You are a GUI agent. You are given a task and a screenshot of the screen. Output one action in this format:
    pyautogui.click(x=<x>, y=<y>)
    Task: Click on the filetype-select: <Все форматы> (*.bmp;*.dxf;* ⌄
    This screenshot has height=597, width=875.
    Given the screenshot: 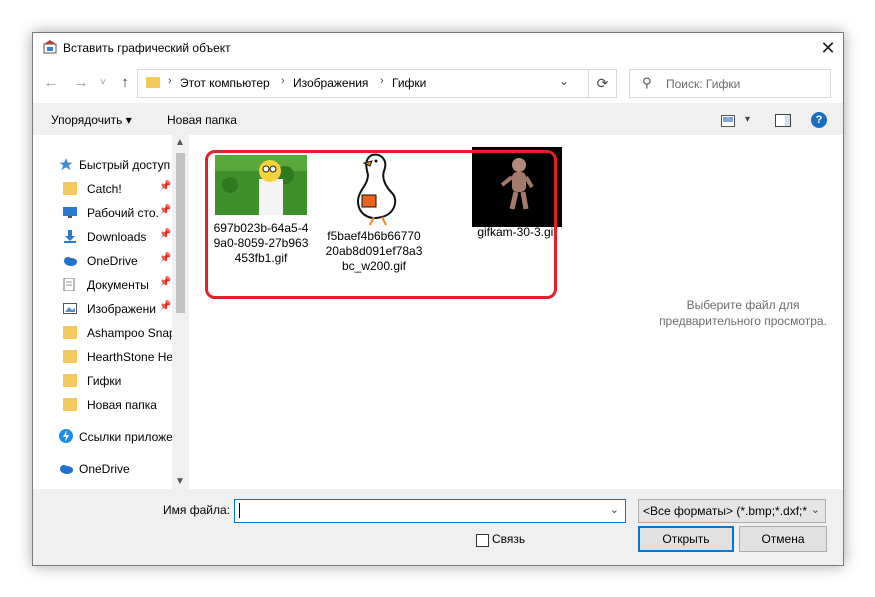 What is the action you would take?
    pyautogui.click(x=732, y=511)
    